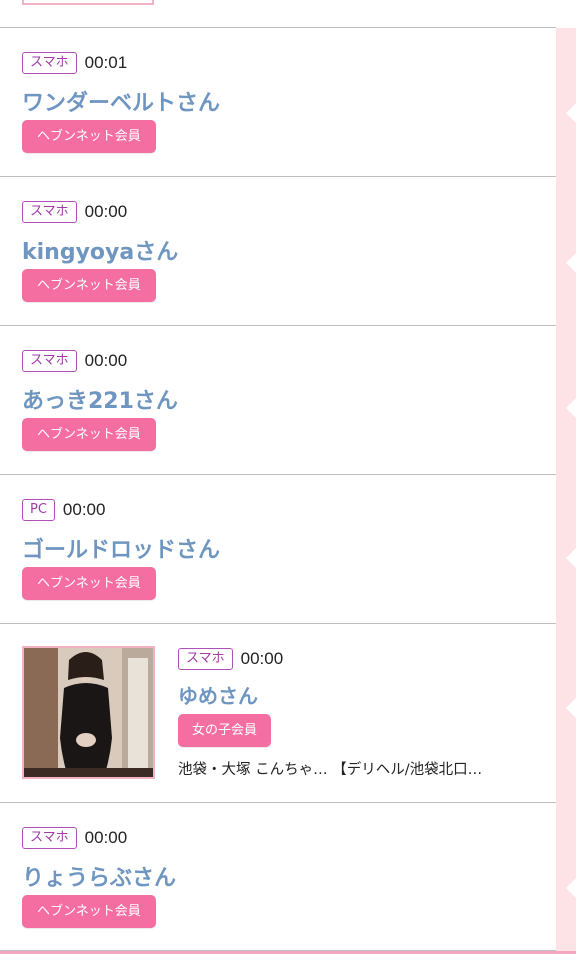 The height and width of the screenshot is (954, 576). Describe the element at coordinates (100, 250) in the screenshot. I see `visitor-name-link: kingyoyaさん` at that location.